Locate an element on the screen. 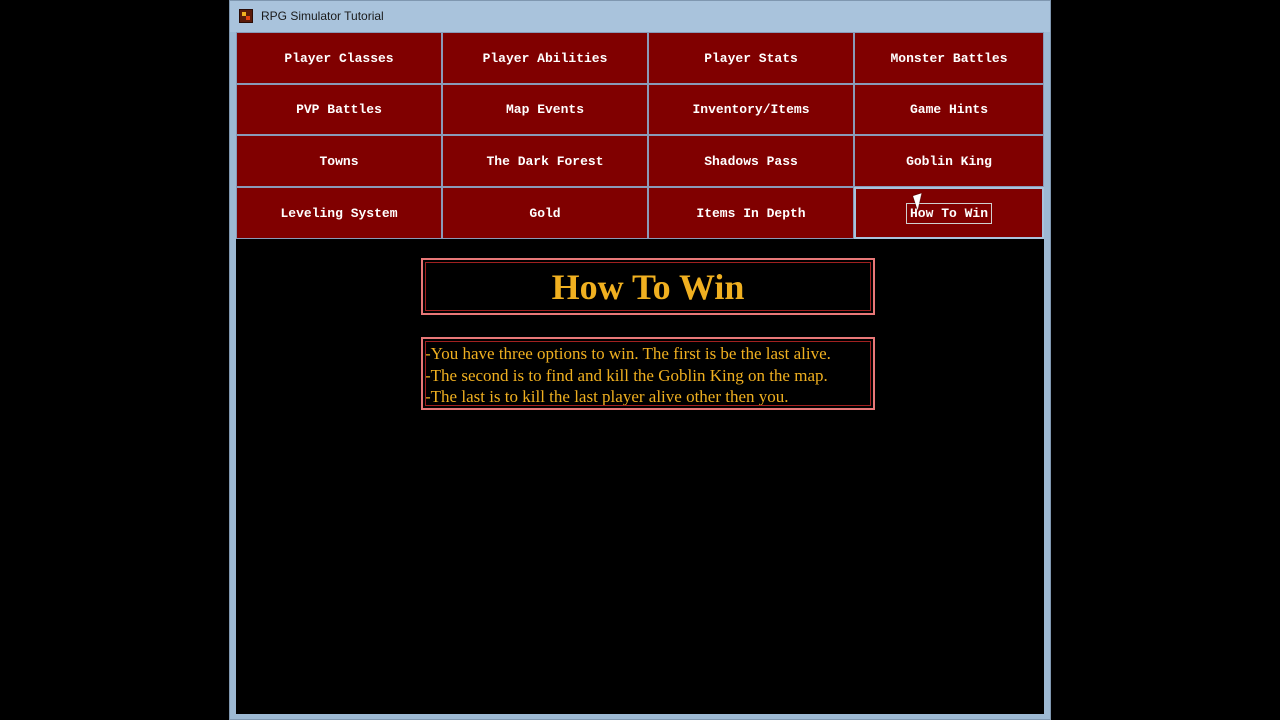 The height and width of the screenshot is (720, 1280). page-title-box: How To Win is located at coordinates (648, 286).